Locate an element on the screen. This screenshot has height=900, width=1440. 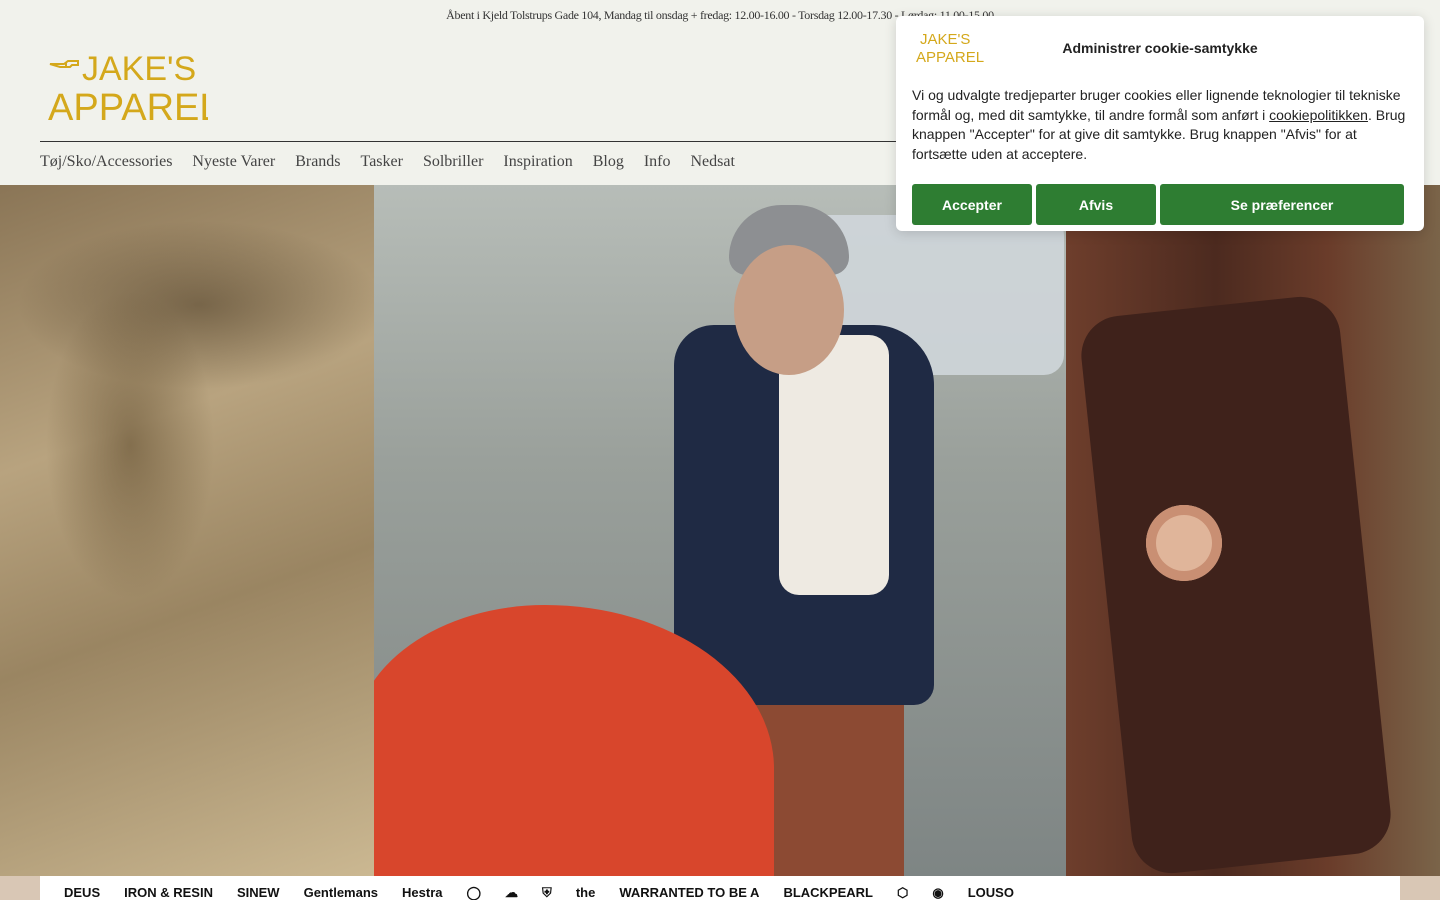
nav-item-brands: Brands is located at coordinates (317, 162).